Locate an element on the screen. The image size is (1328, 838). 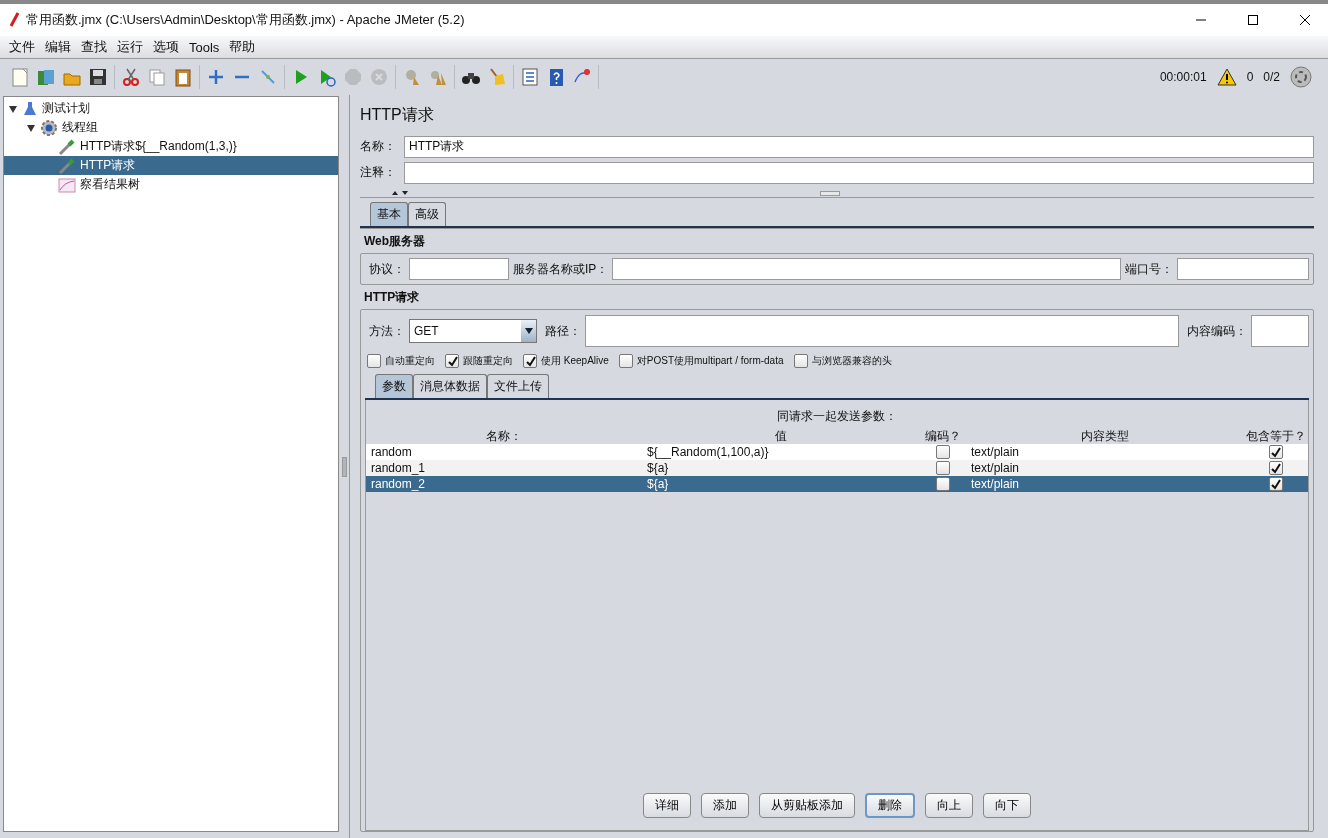
checkbox-label: 对POST使用multipart / form-data is located at coordinates (710, 361).